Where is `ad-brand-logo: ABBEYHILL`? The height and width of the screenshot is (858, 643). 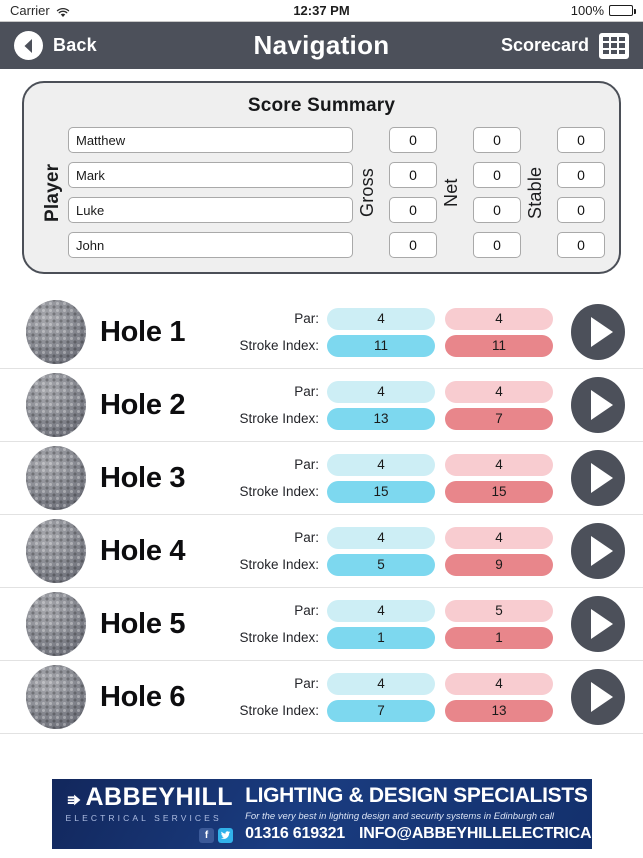 ad-brand-logo: ABBEYHILL is located at coordinates (150, 797).